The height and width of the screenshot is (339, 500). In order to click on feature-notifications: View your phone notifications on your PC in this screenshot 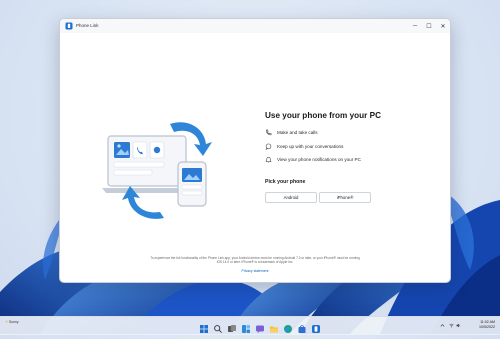, I will do `click(313, 159)`.